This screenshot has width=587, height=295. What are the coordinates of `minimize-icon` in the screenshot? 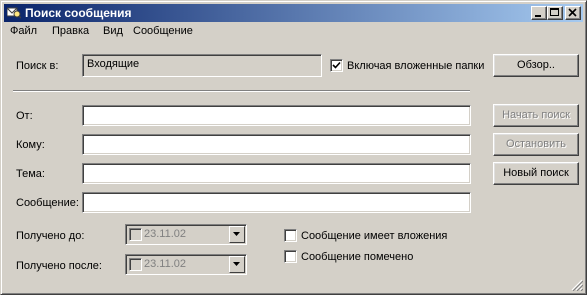 It's located at (538, 16).